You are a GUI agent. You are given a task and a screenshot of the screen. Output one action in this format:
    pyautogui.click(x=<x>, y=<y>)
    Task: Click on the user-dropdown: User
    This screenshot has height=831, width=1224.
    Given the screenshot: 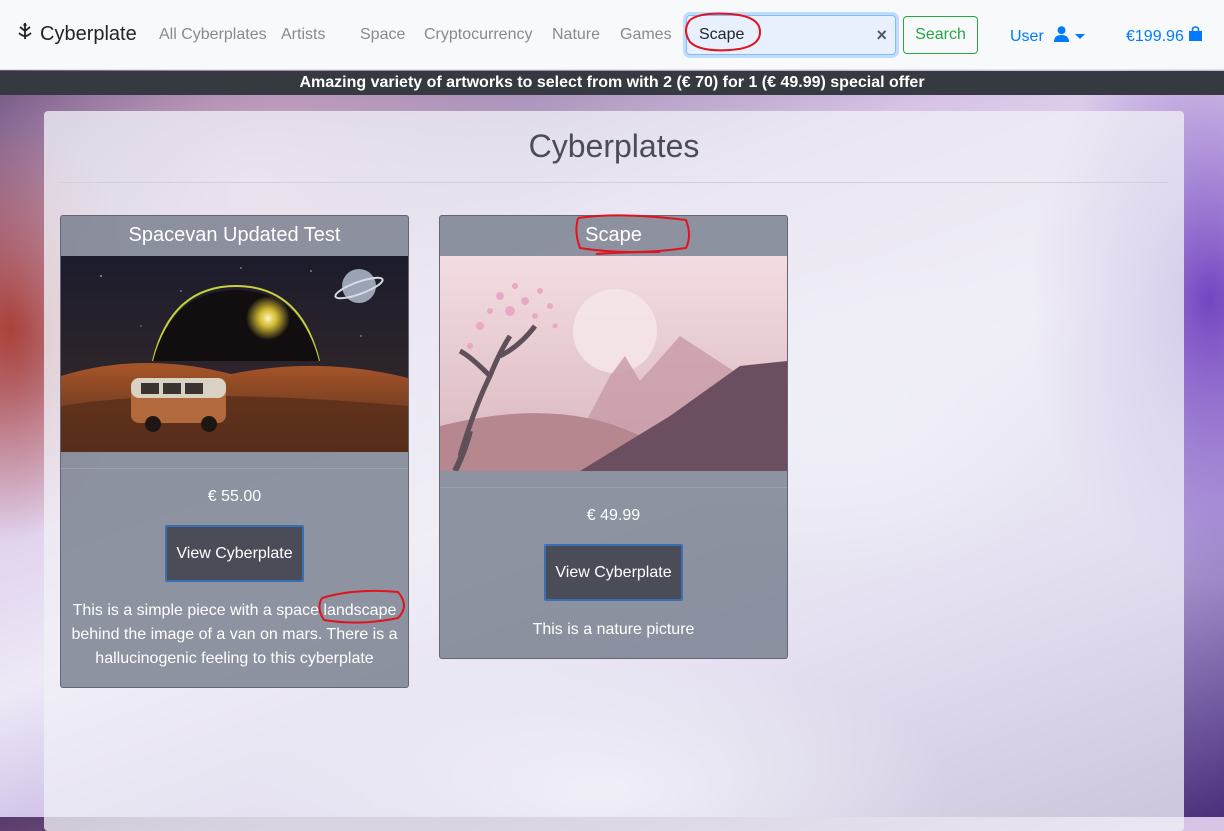 What is the action you would take?
    pyautogui.click(x=1047, y=36)
    